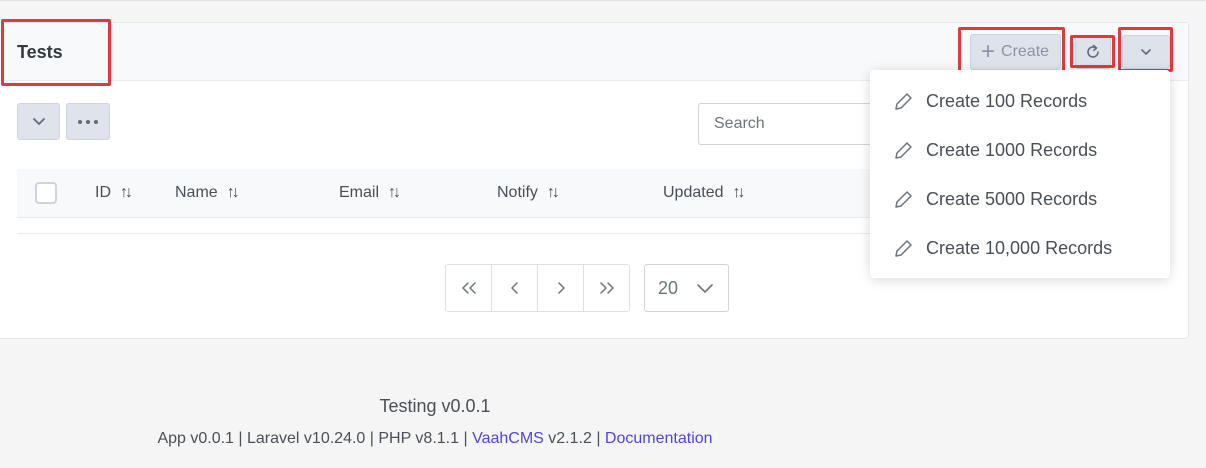 Image resolution: width=1206 pixels, height=468 pixels. I want to click on column-label: Notify, so click(517, 192).